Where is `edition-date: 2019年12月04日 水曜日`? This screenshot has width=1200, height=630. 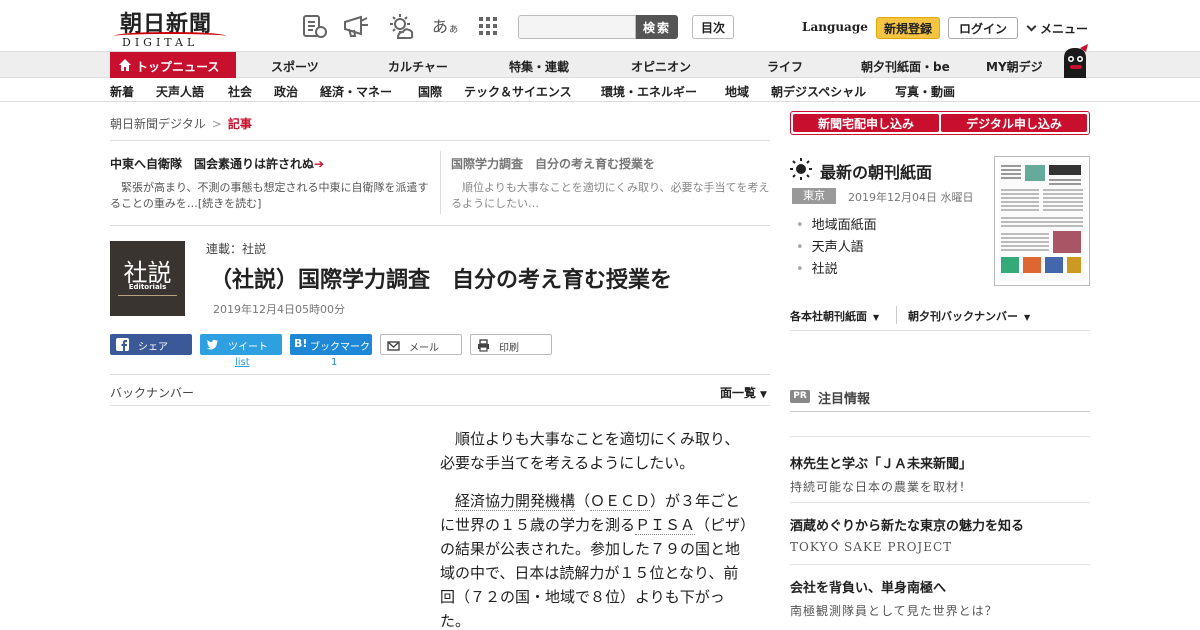
edition-date: 2019年12月04日 水曜日 is located at coordinates (911, 197).